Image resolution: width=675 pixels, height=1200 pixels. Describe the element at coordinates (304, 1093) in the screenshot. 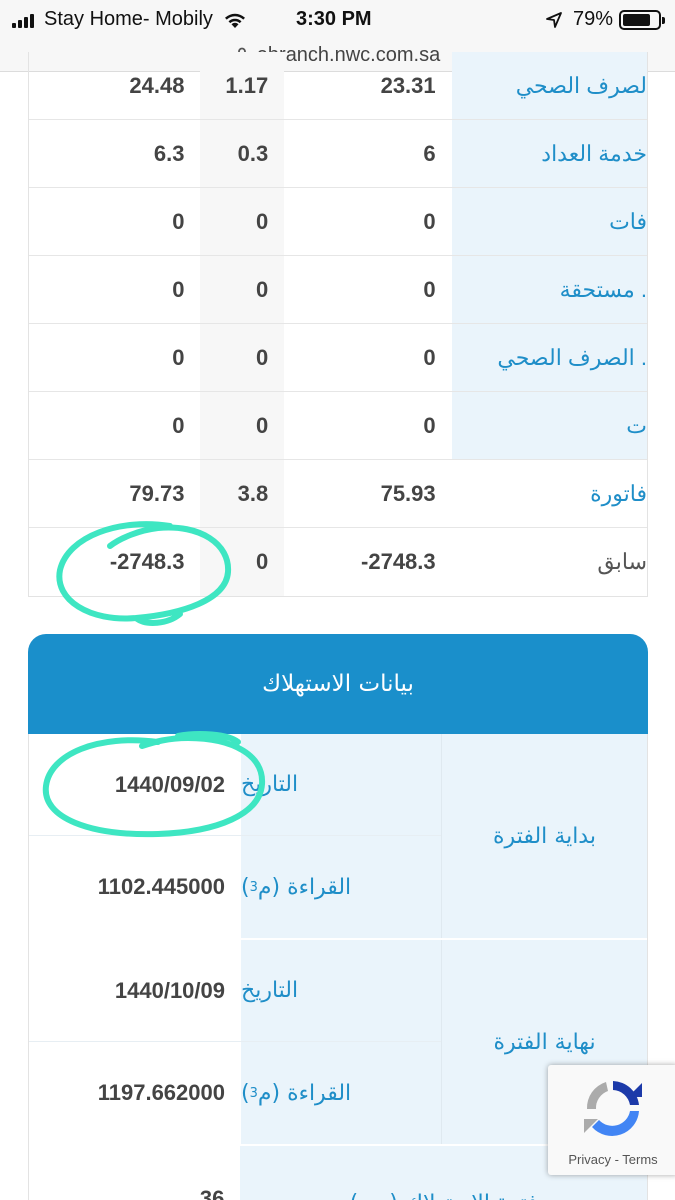

I see `end-reading-label-text: القراءة (م` at that location.